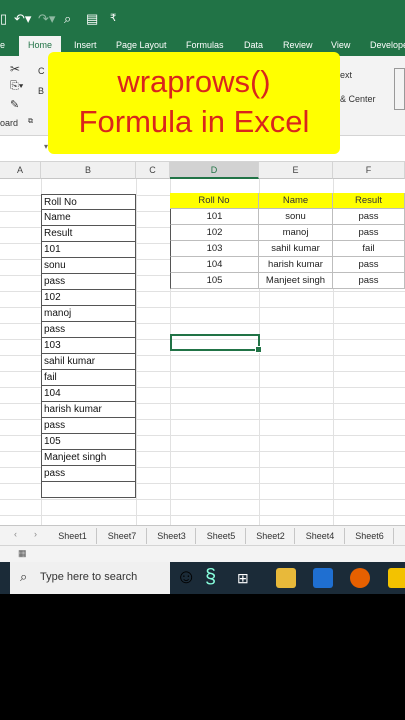  What do you see at coordinates (214, 265) in the screenshot?
I see `result-cell: 104` at bounding box center [214, 265].